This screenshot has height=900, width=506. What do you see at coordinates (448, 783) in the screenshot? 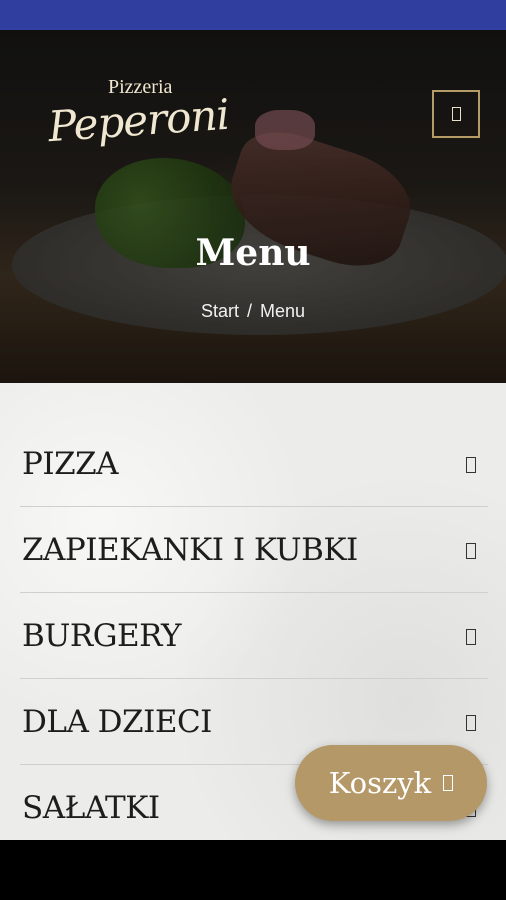
I see `cart-icon` at bounding box center [448, 783].